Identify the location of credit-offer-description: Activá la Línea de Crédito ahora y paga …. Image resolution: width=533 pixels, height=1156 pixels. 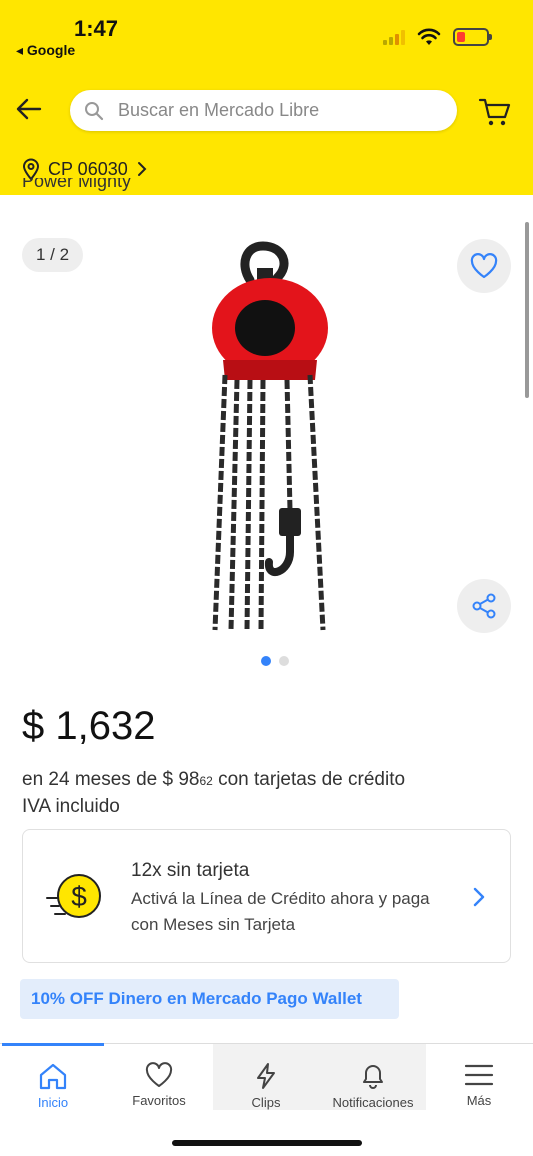
(280, 911).